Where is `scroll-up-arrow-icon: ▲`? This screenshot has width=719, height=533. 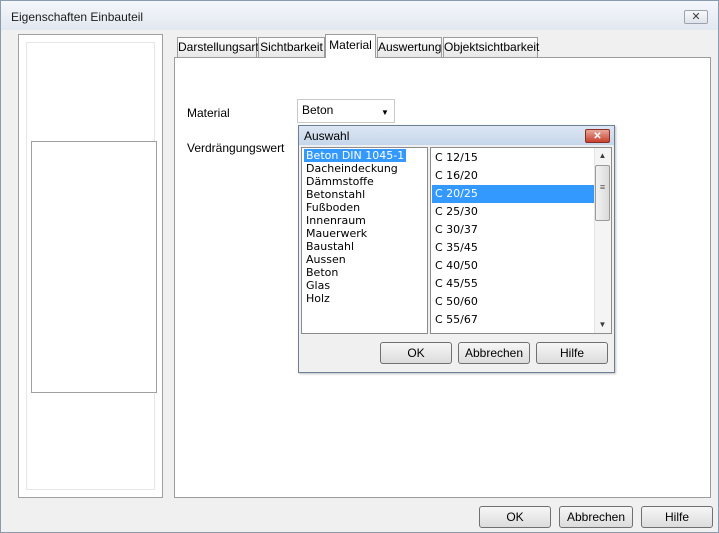
scroll-up-arrow-icon: ▲ is located at coordinates (602, 156).